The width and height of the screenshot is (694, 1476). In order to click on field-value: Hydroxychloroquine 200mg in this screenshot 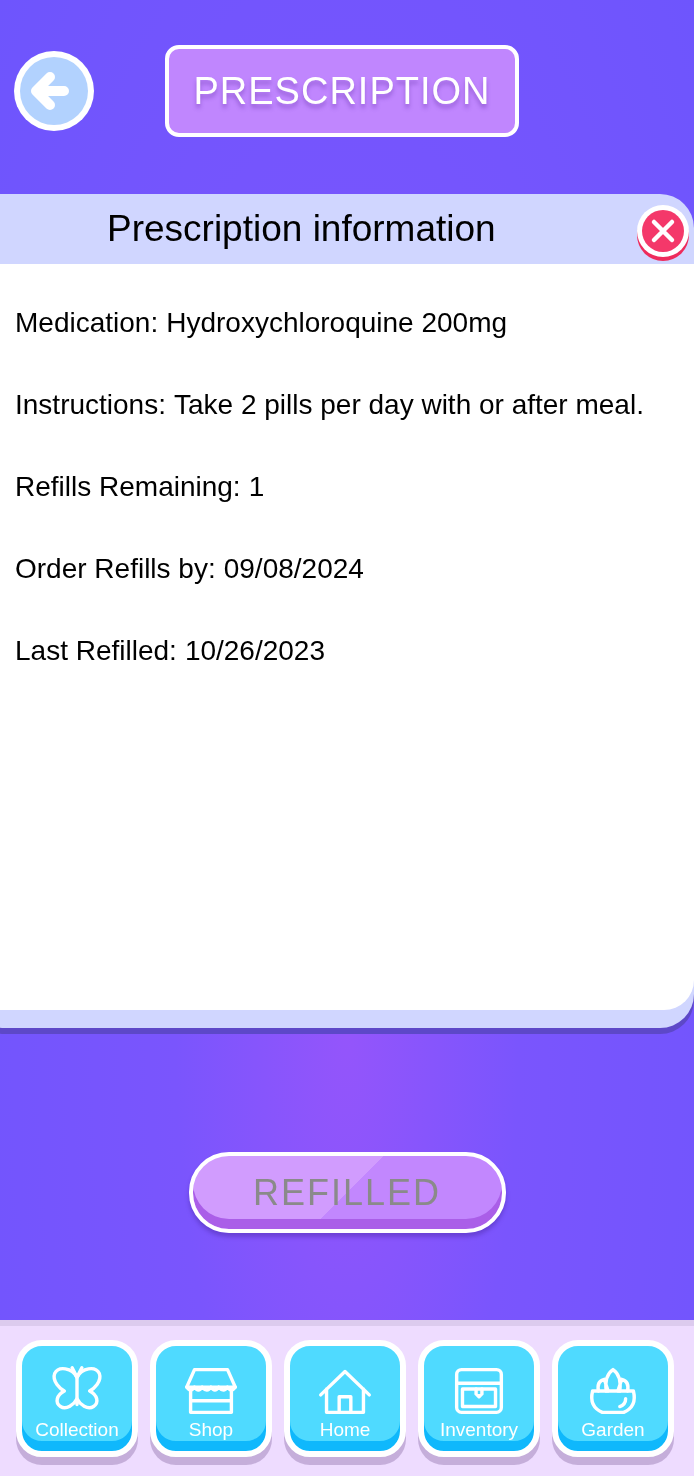, I will do `click(337, 323)`.